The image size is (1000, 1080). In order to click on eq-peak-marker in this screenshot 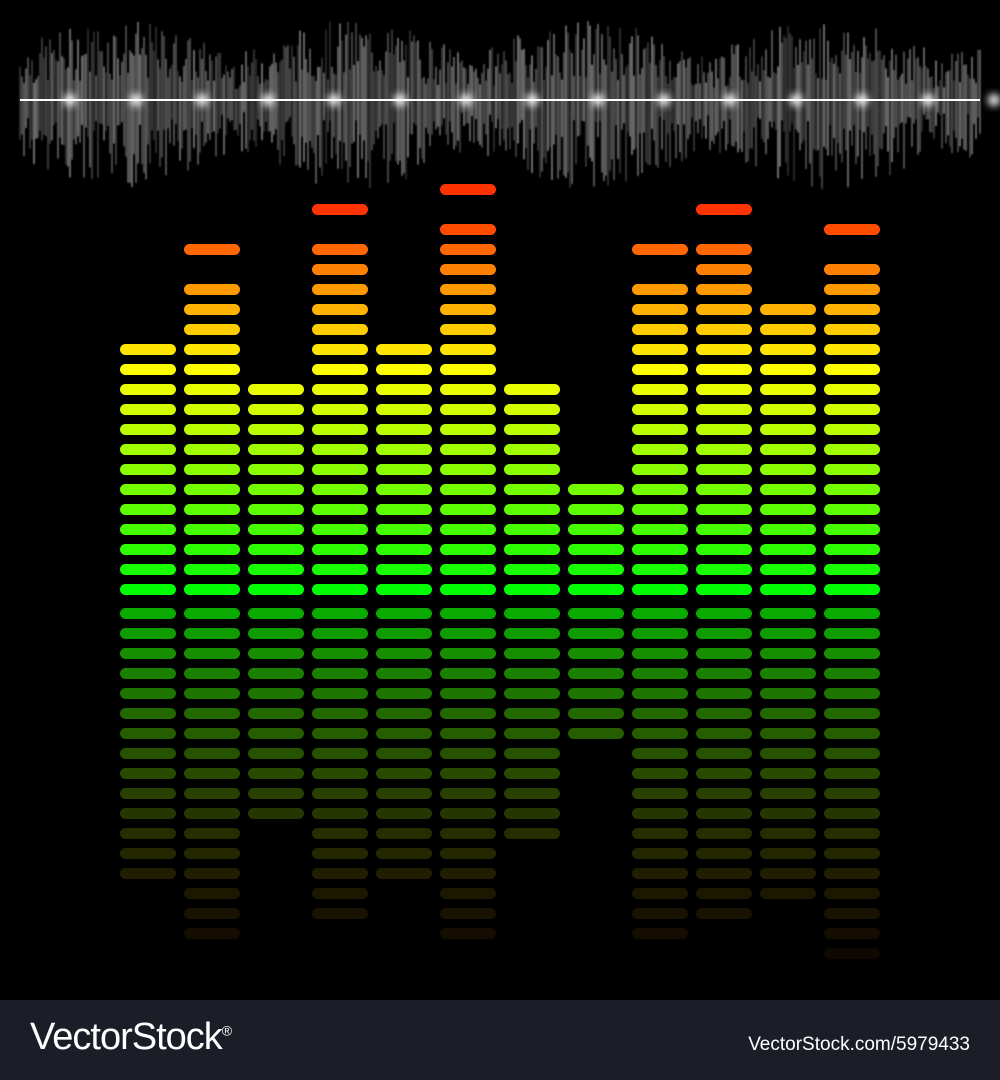, I will do `click(468, 189)`.